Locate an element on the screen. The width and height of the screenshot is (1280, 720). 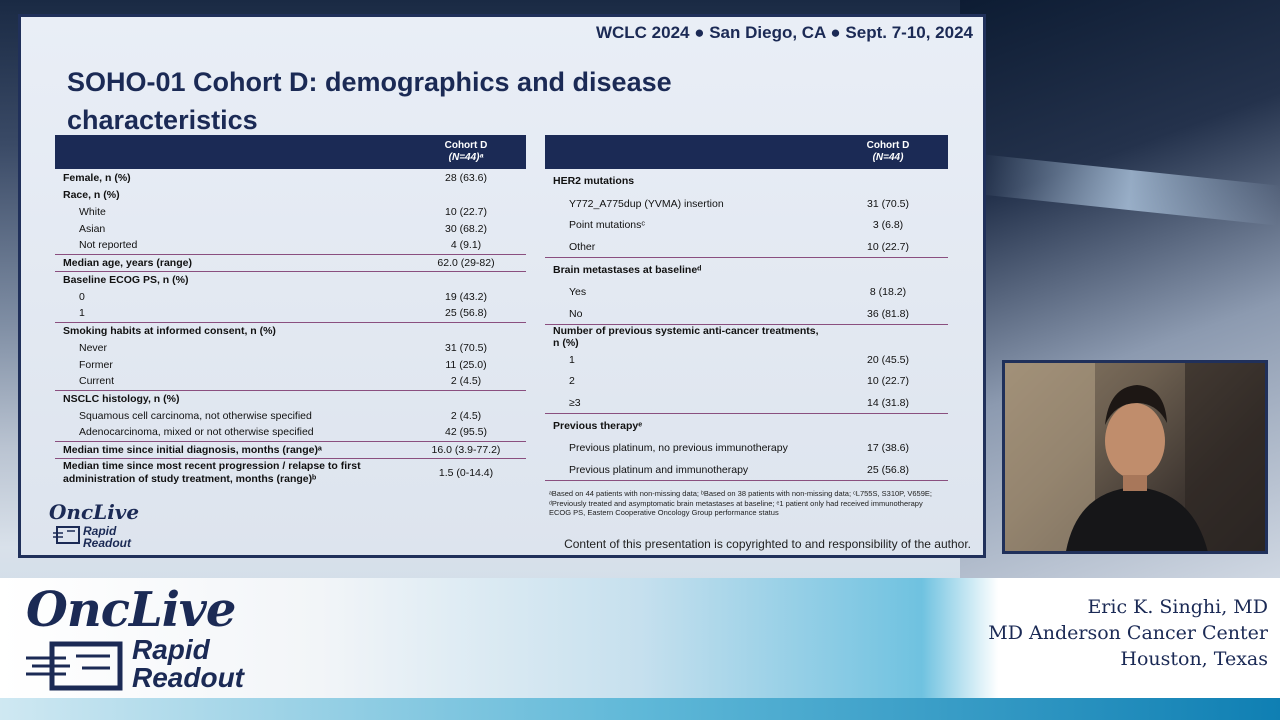
table-row: Median age, years (range) 62.0 (29-82) is located at coordinates (290, 262).